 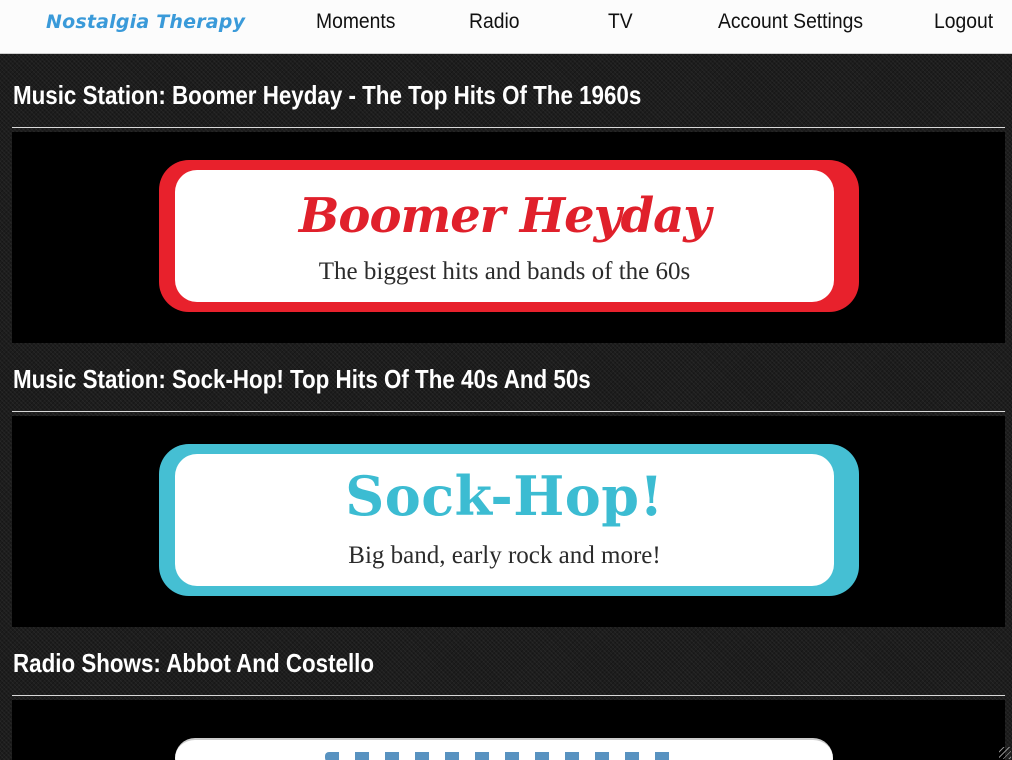 I want to click on boomer-heyday-logo: Boomer Heyday, so click(x=504, y=216).